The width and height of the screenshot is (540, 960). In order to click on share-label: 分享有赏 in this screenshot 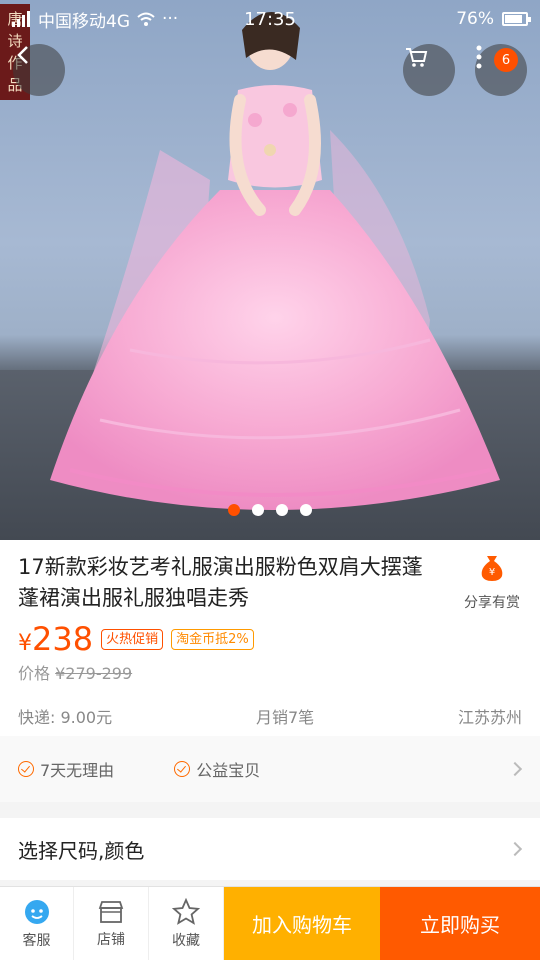, I will do `click(492, 603)`.